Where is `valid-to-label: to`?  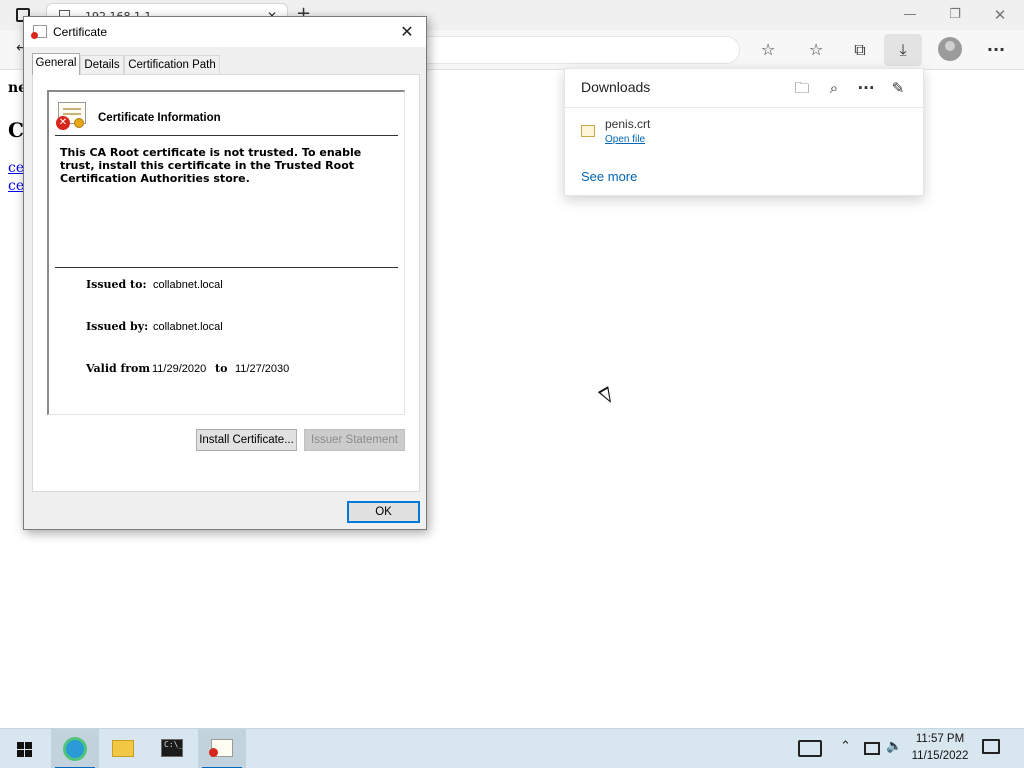 valid-to-label: to is located at coordinates (221, 368).